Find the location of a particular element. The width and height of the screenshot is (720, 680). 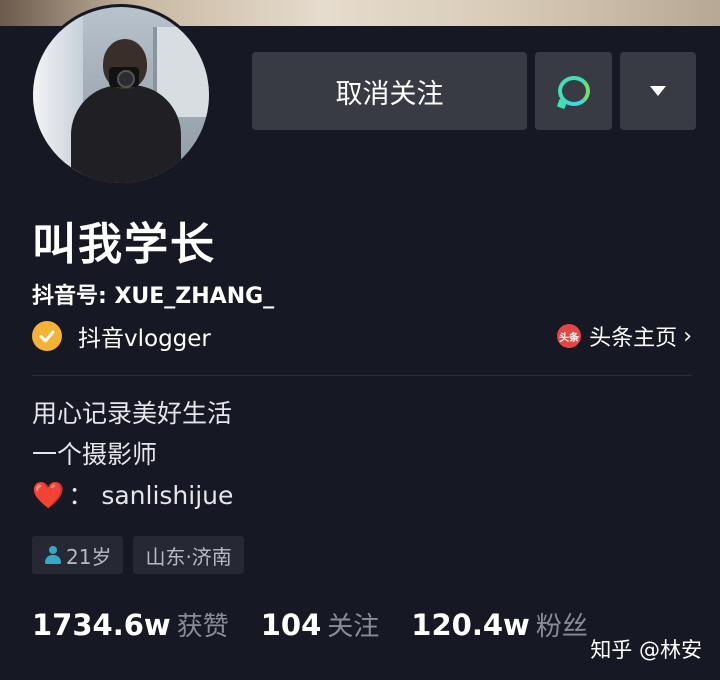

age-label: 21岁 is located at coordinates (89, 556).